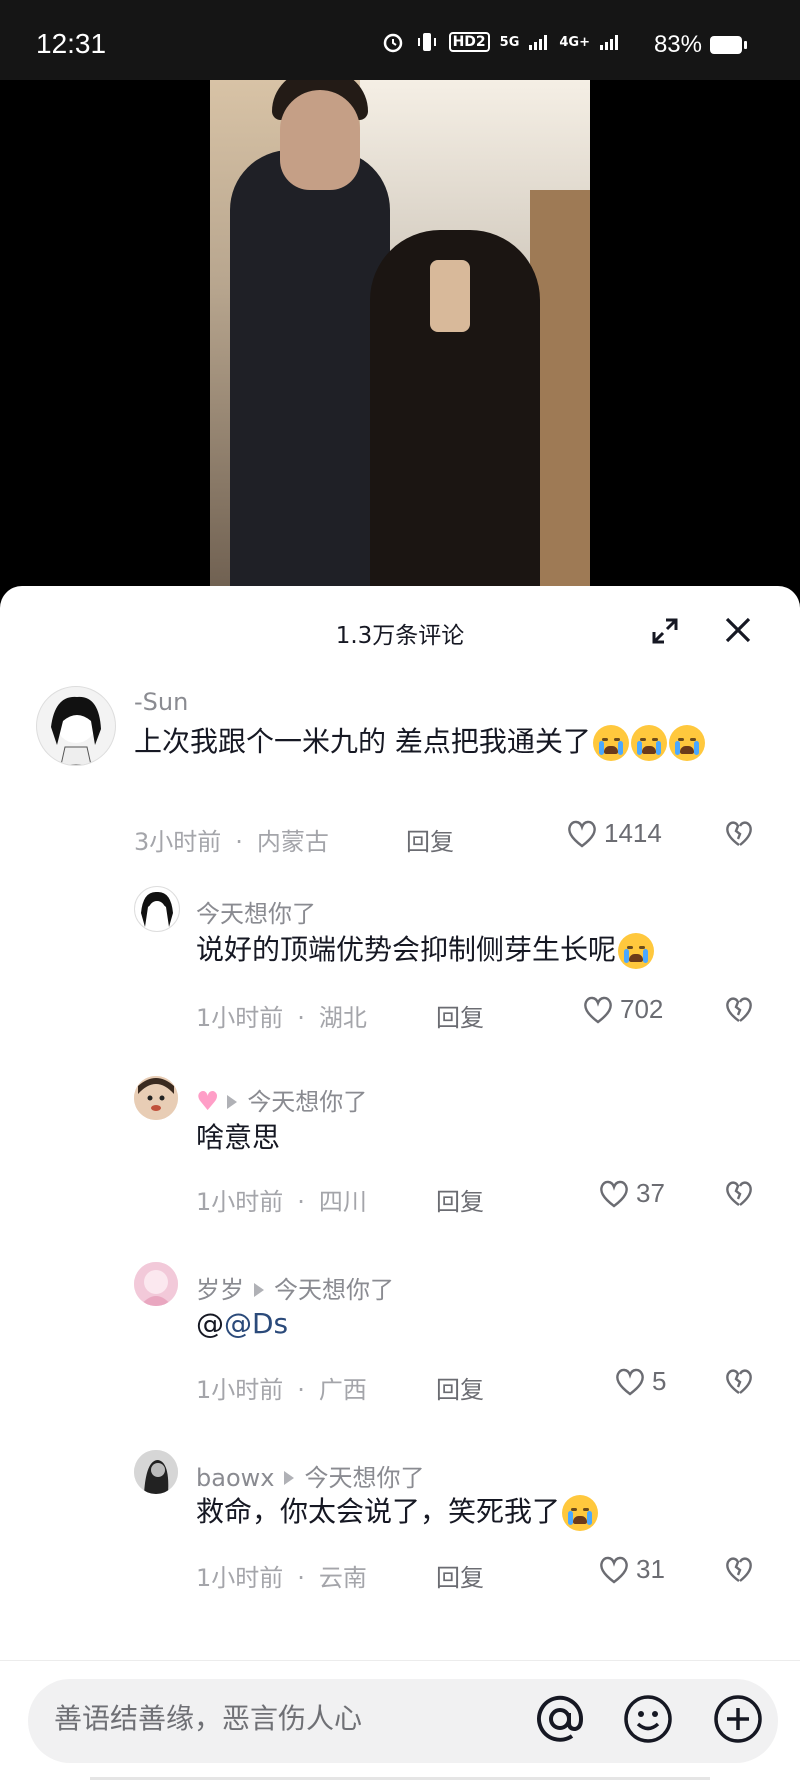 The image size is (800, 1785). I want to click on mention-link: @Ds, so click(256, 1323).